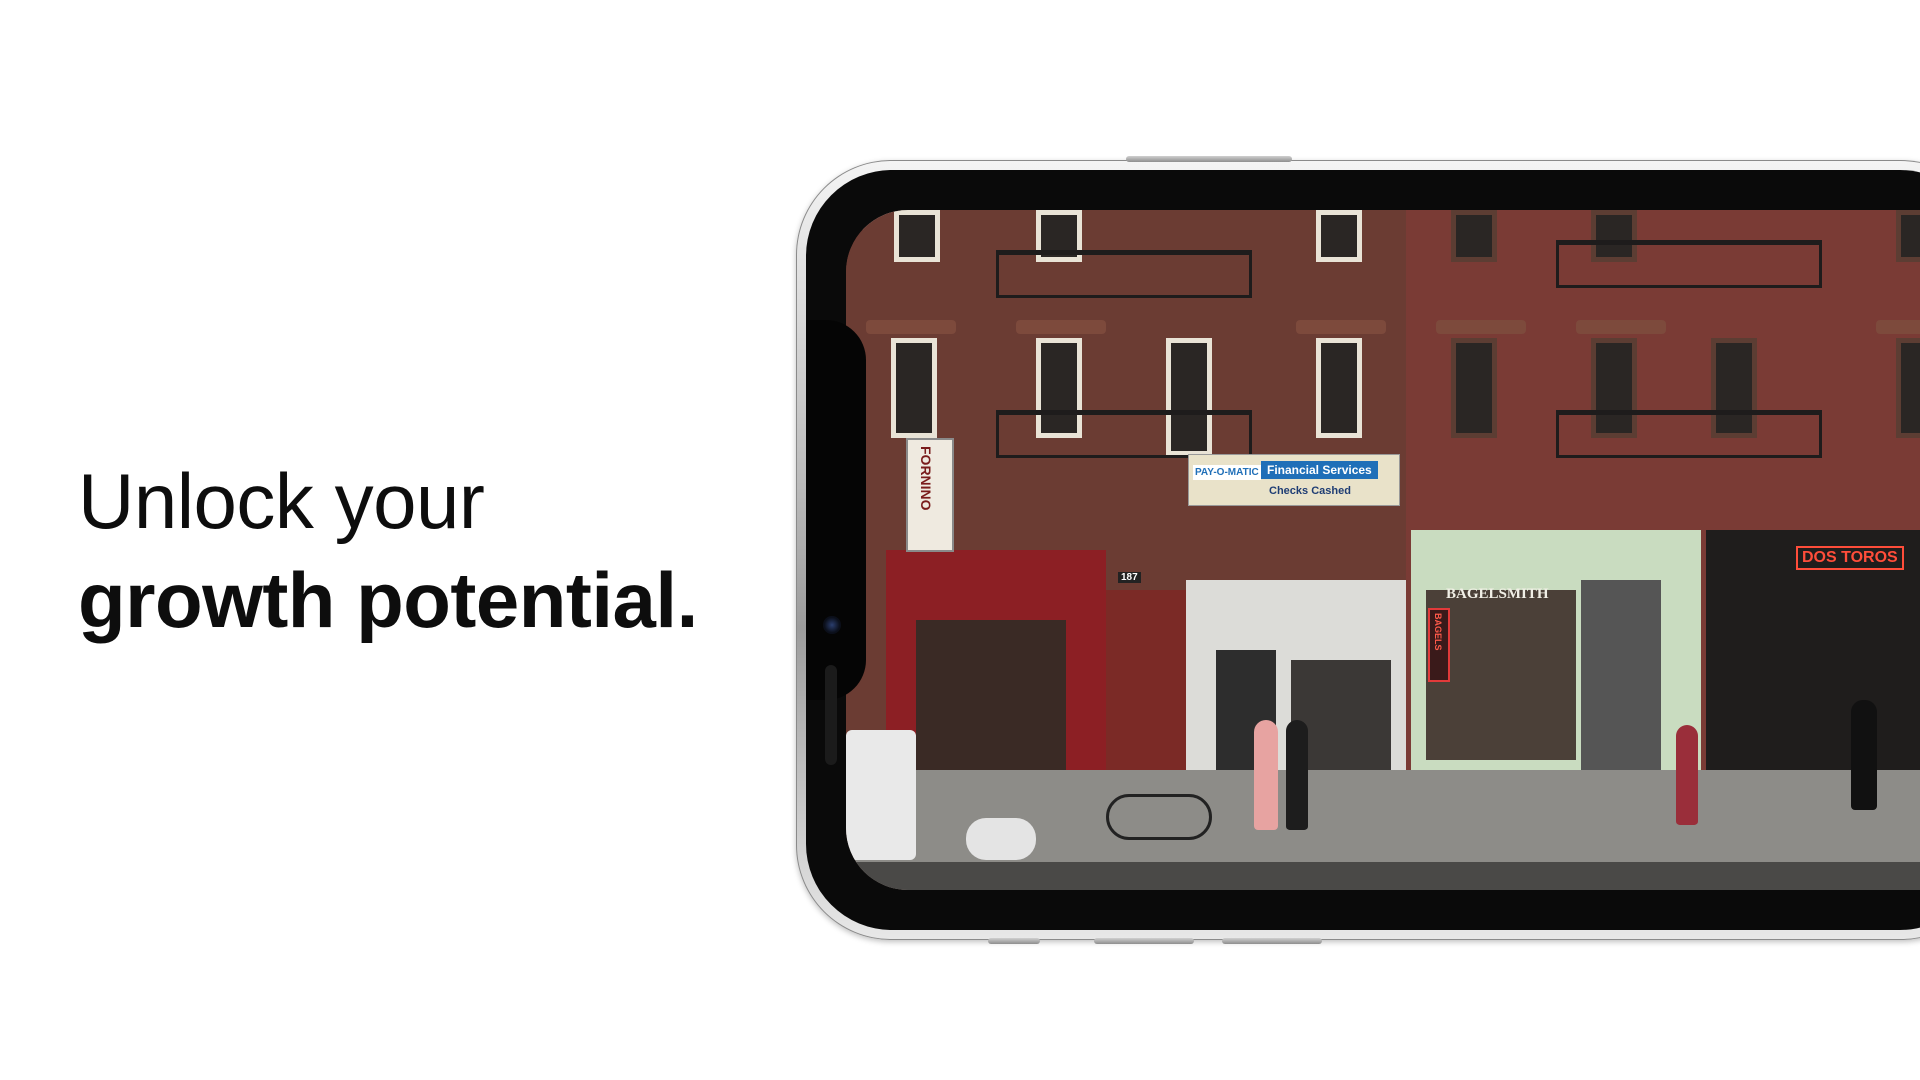 The image size is (1920, 1080). Describe the element at coordinates (1383, 876) in the screenshot. I see `curb` at that location.